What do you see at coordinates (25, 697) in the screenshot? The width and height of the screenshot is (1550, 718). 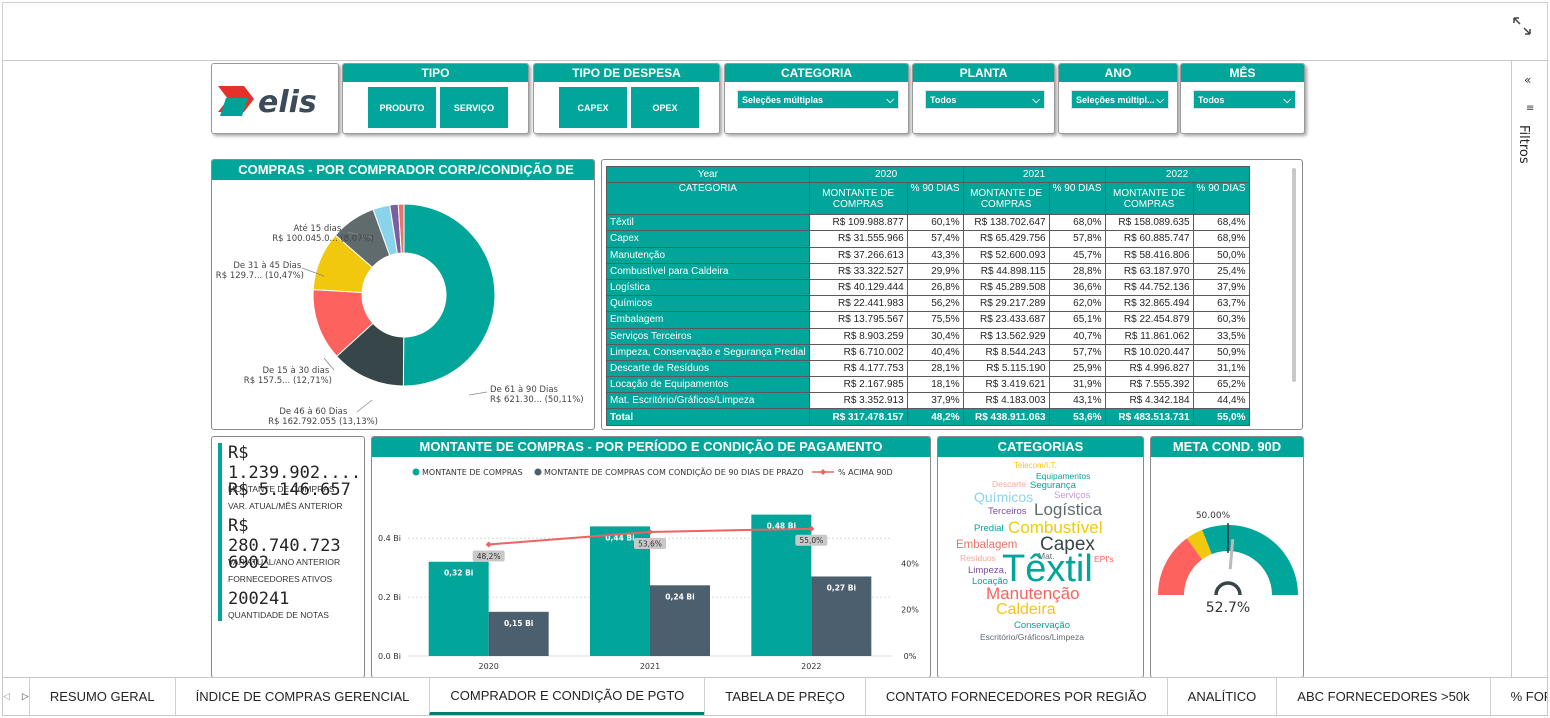 I see `tab-next-icon: ▷` at bounding box center [25, 697].